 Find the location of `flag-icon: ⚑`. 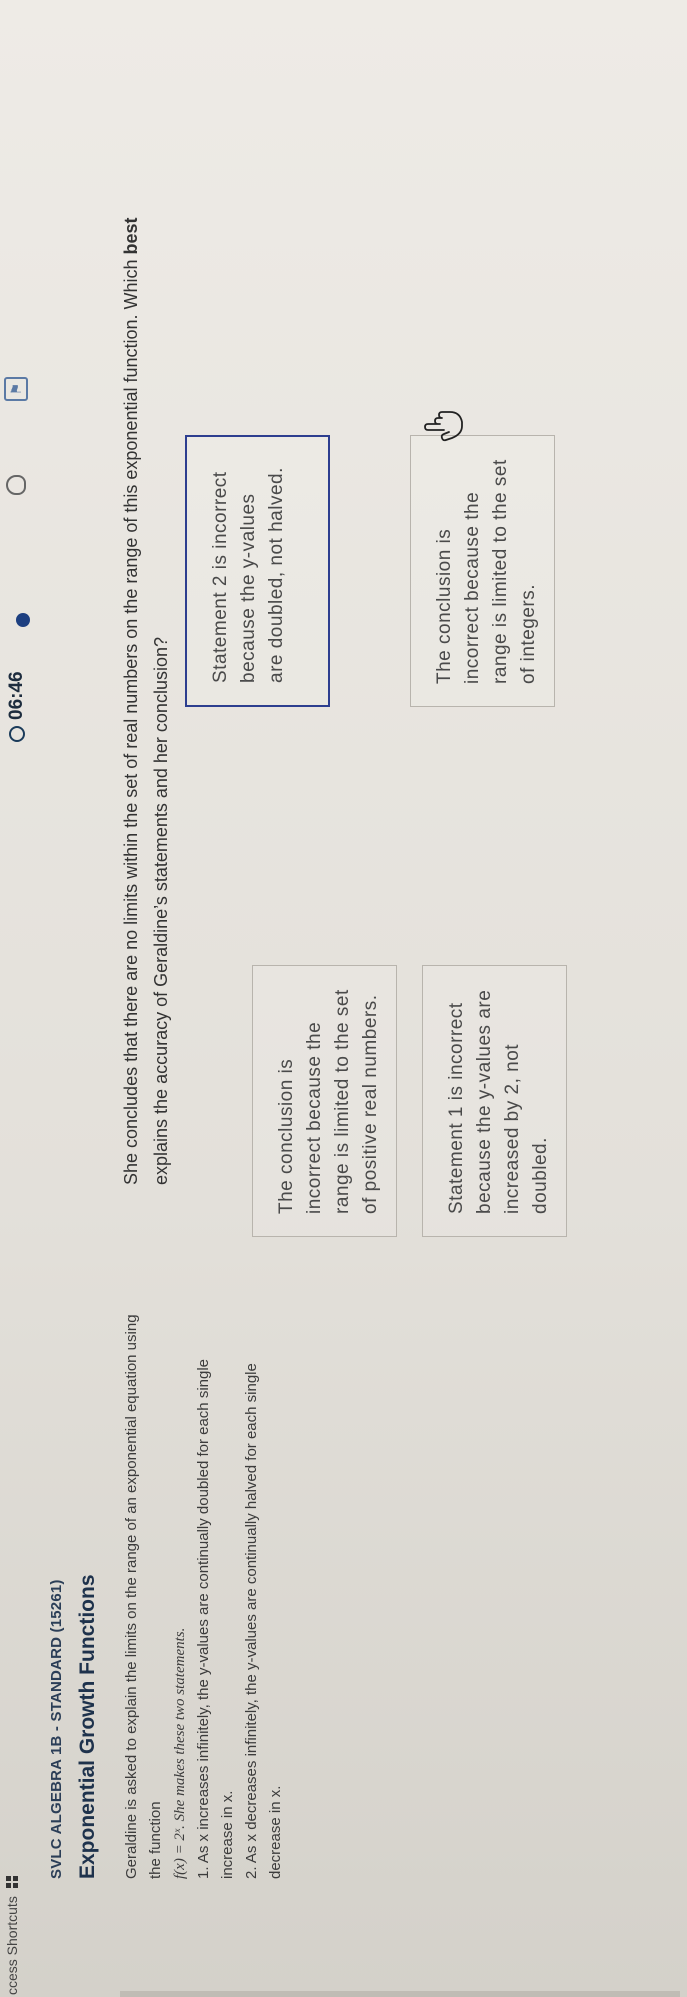

flag-icon: ⚑ is located at coordinates (16, 389).